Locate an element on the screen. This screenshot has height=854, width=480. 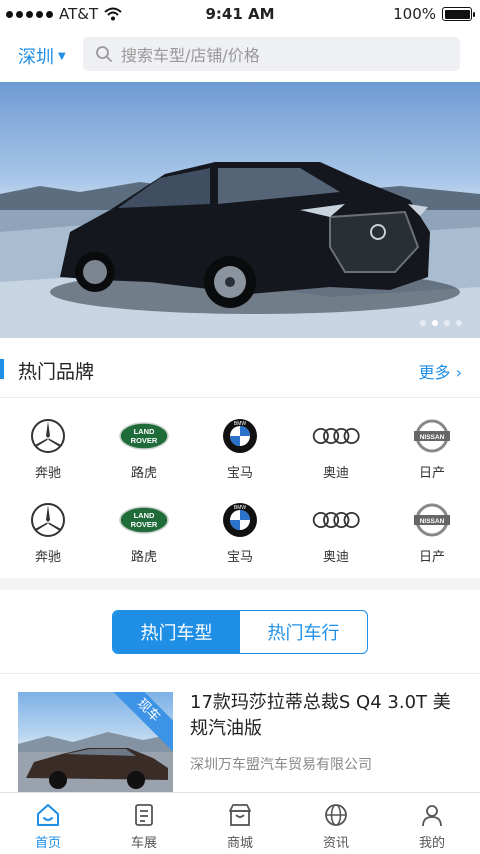
tab-profile: 我的 is located at coordinates (432, 823).